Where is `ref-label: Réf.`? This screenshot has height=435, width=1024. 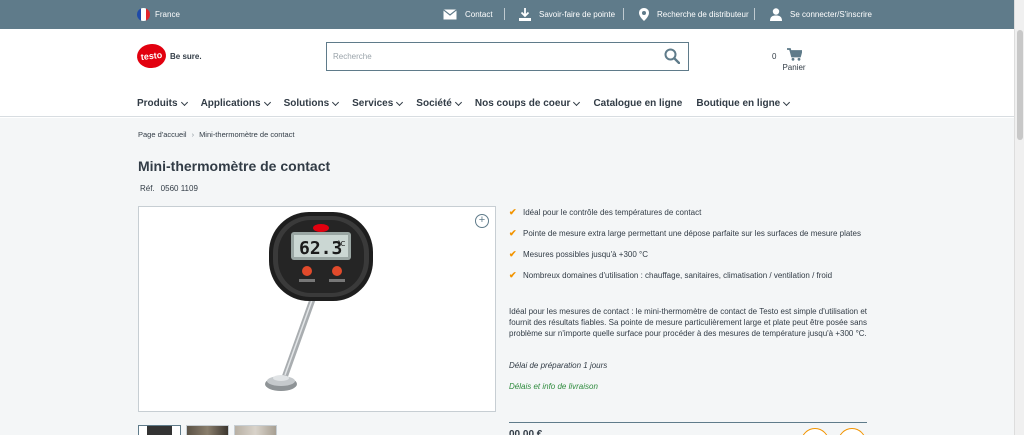
ref-label: Réf. is located at coordinates (147, 188).